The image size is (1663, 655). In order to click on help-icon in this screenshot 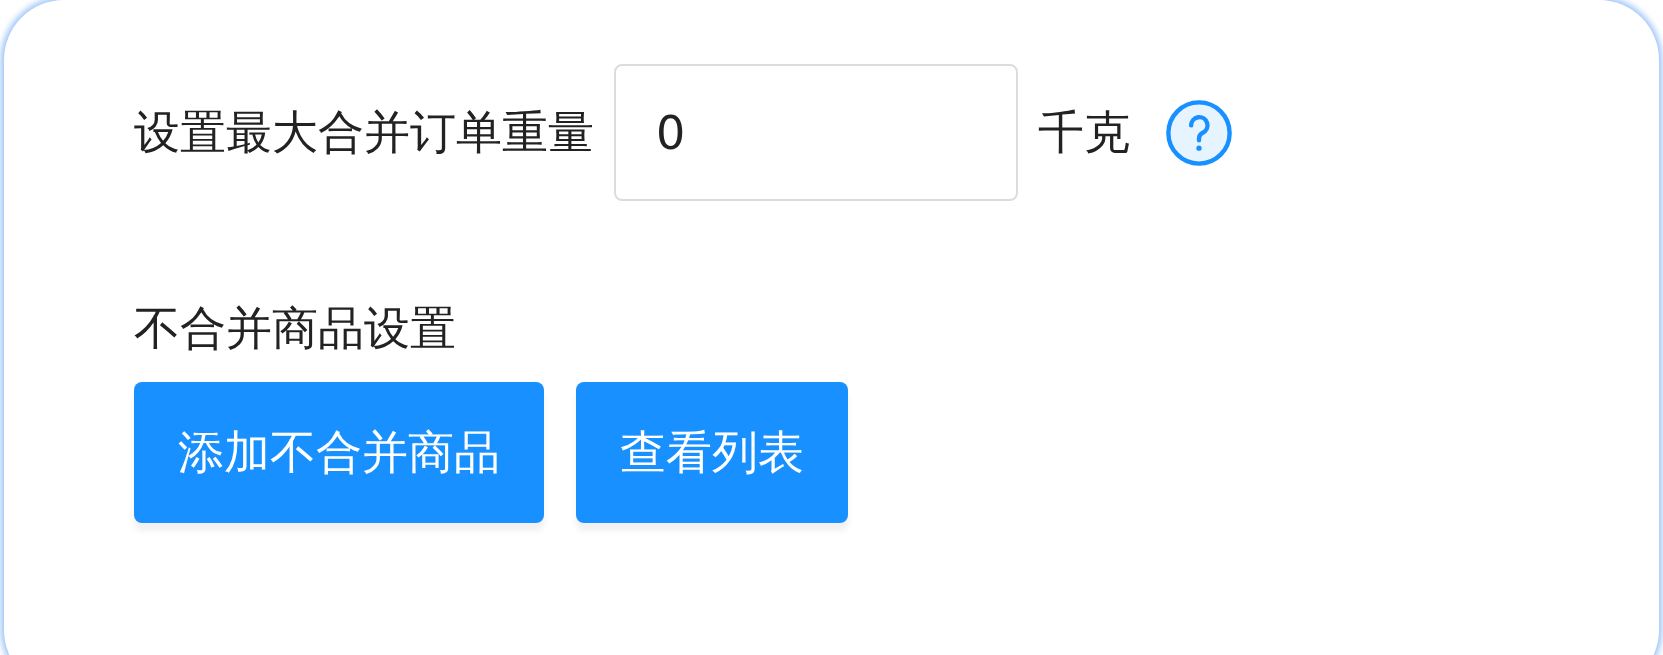, I will do `click(1199, 132)`.